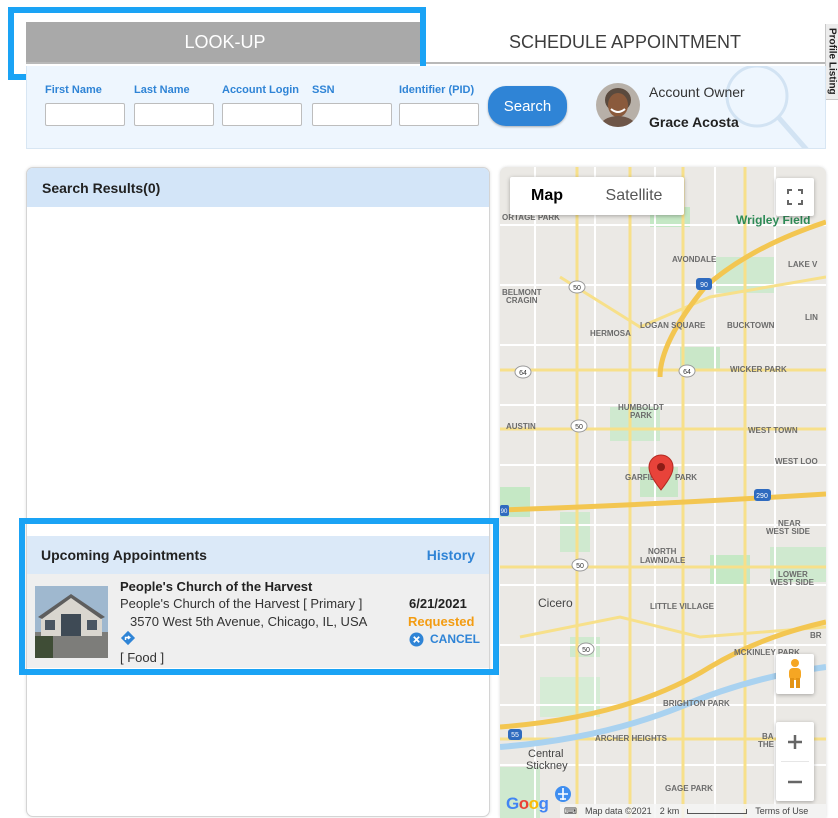  Describe the element at coordinates (521, 426) in the screenshot. I see `map-label: AUSTIN` at that location.